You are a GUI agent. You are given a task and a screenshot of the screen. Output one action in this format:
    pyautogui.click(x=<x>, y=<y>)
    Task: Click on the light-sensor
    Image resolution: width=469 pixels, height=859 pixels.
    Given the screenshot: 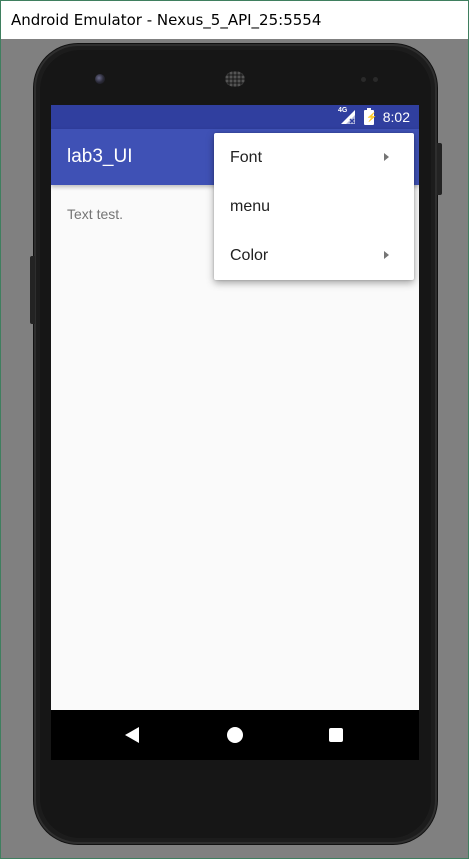 What is the action you would take?
    pyautogui.click(x=375, y=79)
    